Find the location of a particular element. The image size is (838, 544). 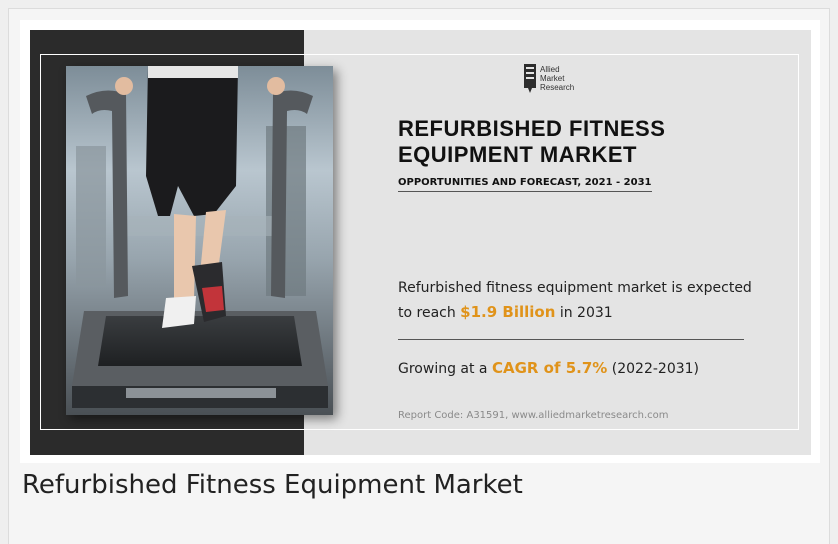

growth-stat-value: CAGR of 5.7% is located at coordinates (549, 368).